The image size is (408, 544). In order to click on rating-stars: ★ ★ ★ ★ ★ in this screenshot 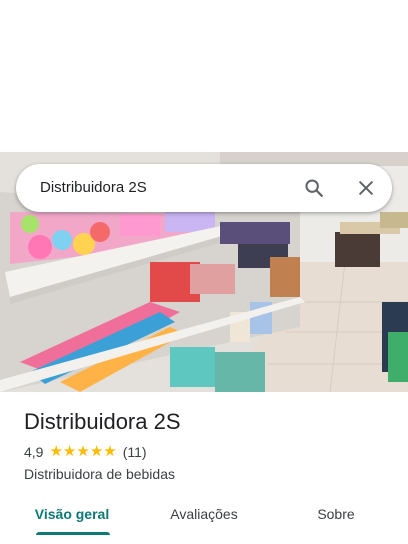, I will do `click(82, 452)`.